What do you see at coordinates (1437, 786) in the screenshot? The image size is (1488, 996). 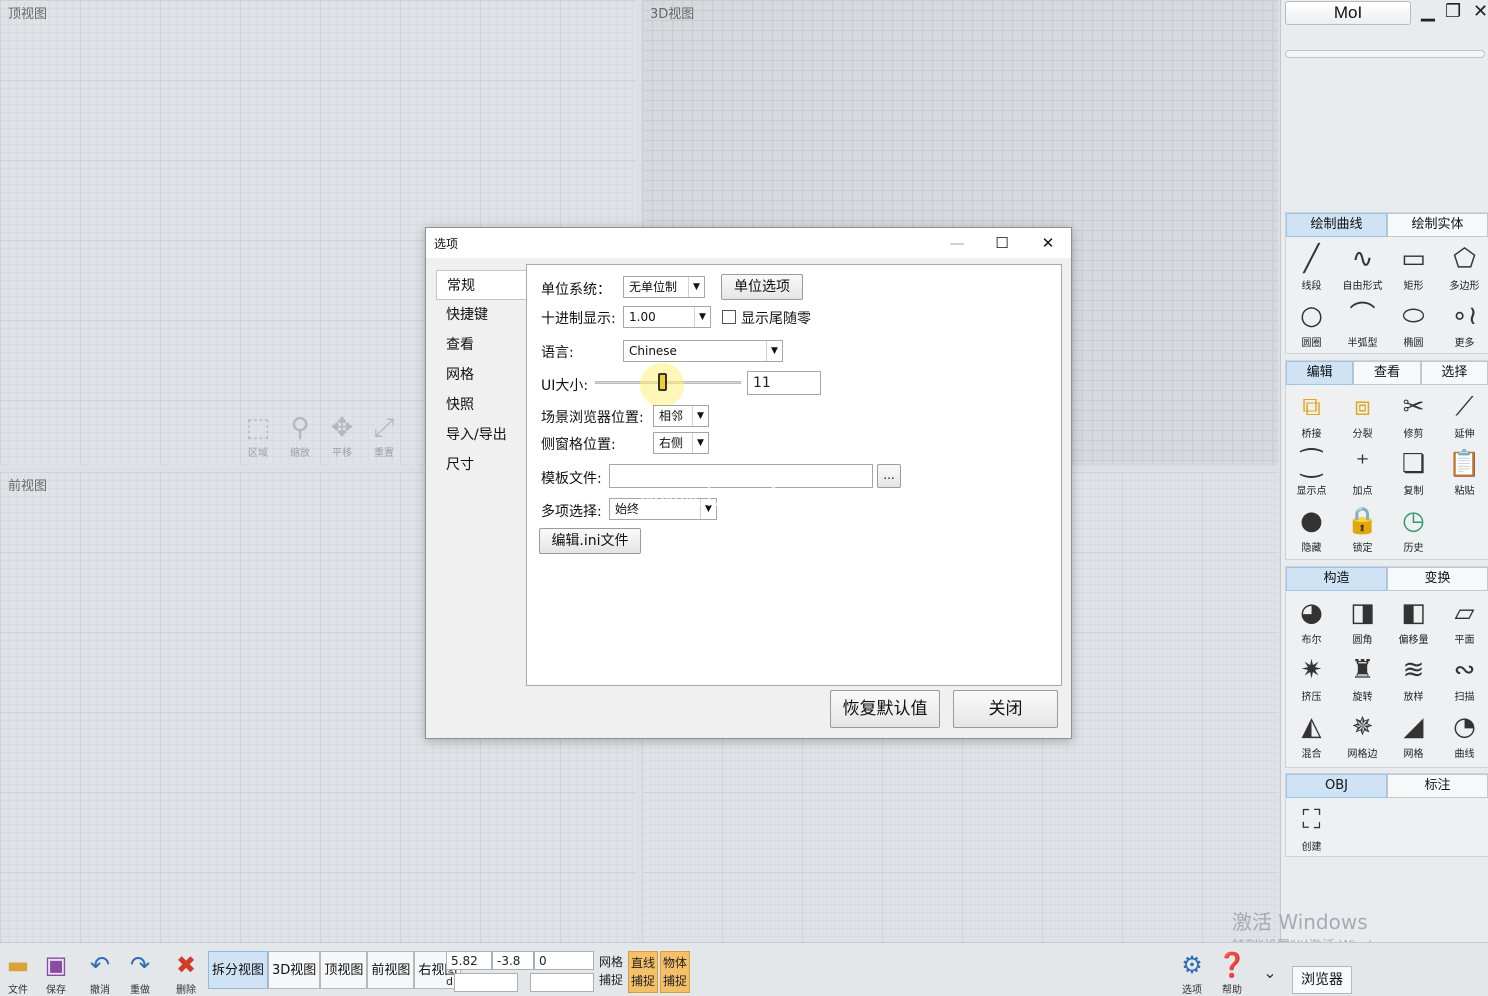 I see `tab-annotate: 标注` at bounding box center [1437, 786].